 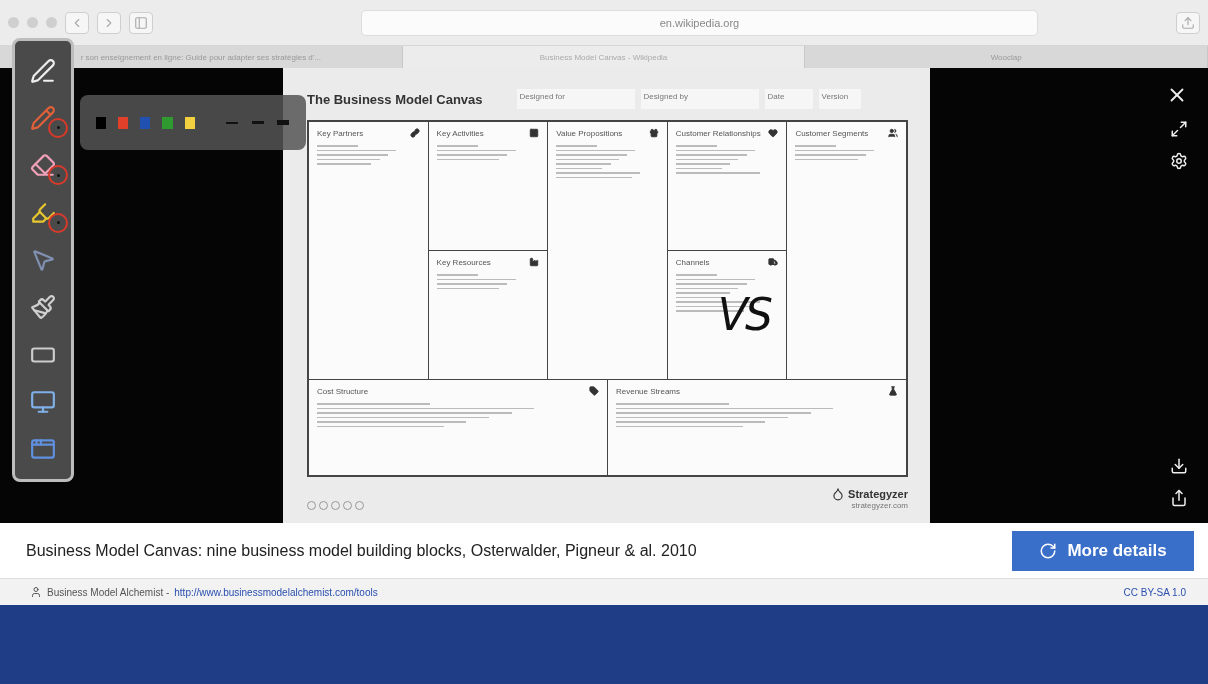 What do you see at coordinates (276, 592) in the screenshot?
I see `author-link: http://www.businessmodelalchemist.com/tools` at bounding box center [276, 592].